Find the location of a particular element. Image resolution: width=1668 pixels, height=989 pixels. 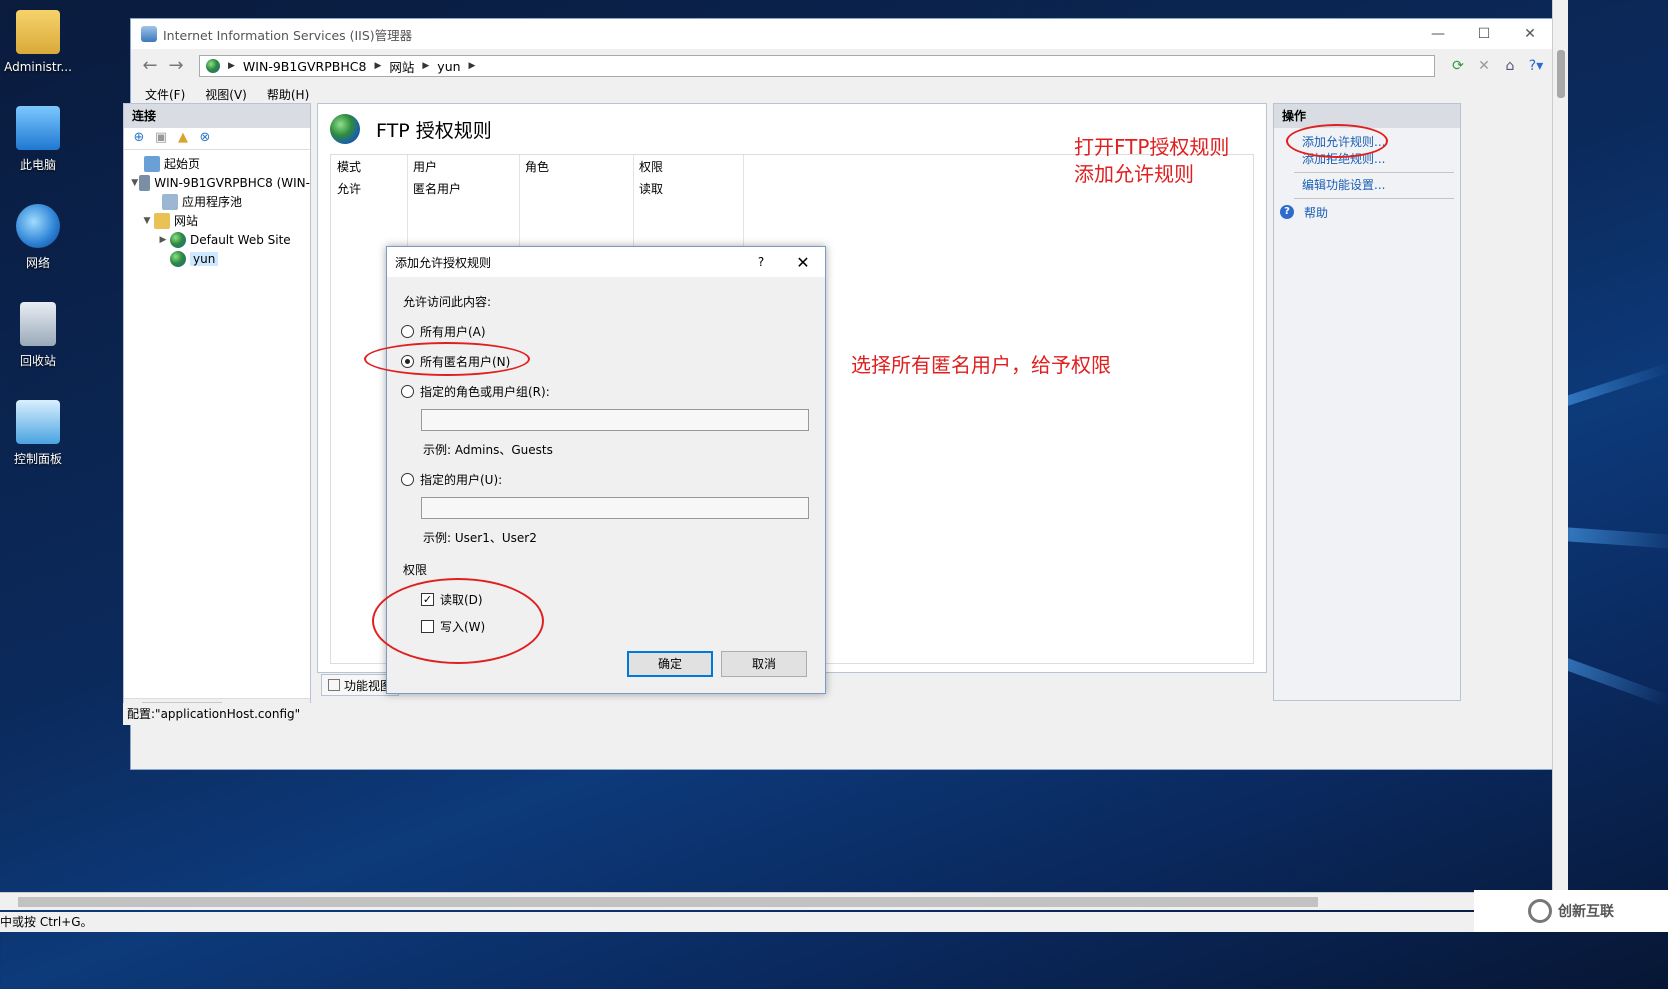

desktop-icon-network: 网络 is located at coordinates (38, 237).